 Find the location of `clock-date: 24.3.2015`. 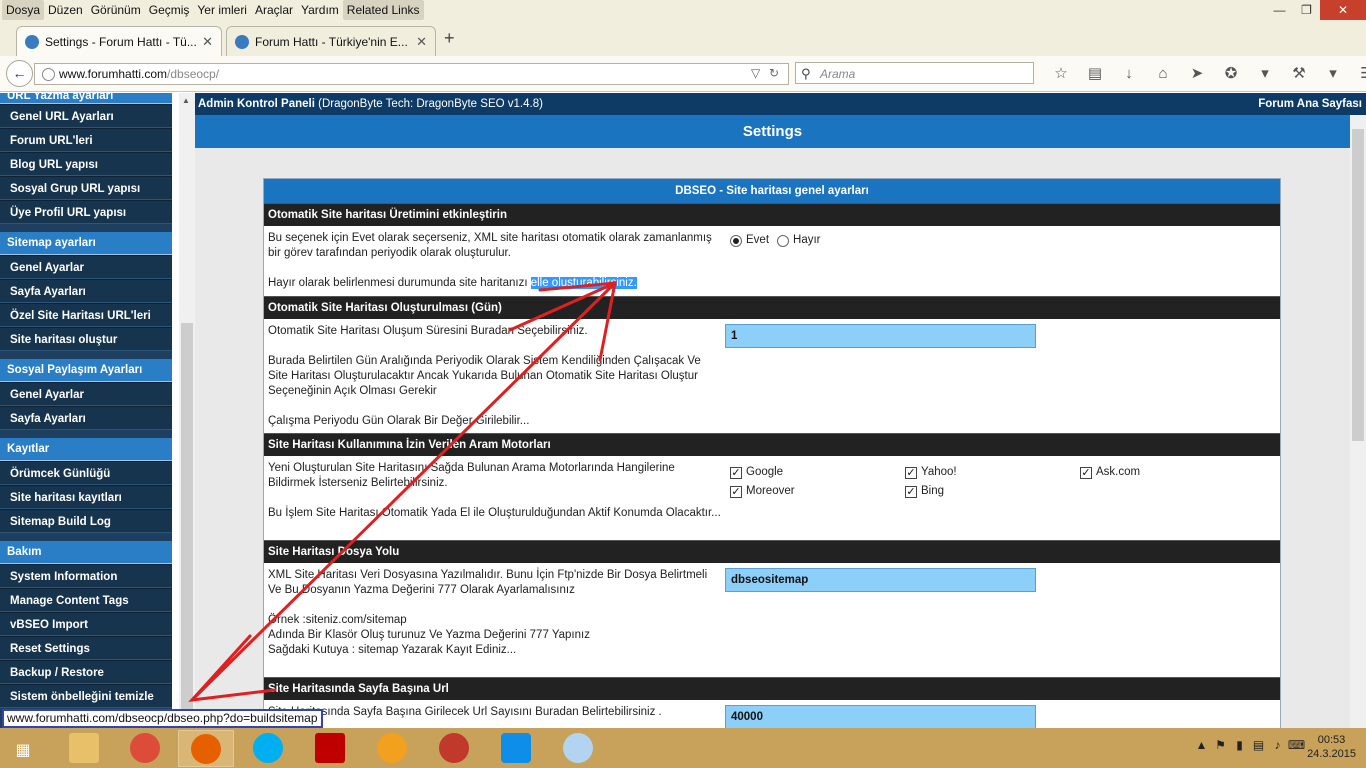

clock-date: 24.3.2015 is located at coordinates (1331, 754).